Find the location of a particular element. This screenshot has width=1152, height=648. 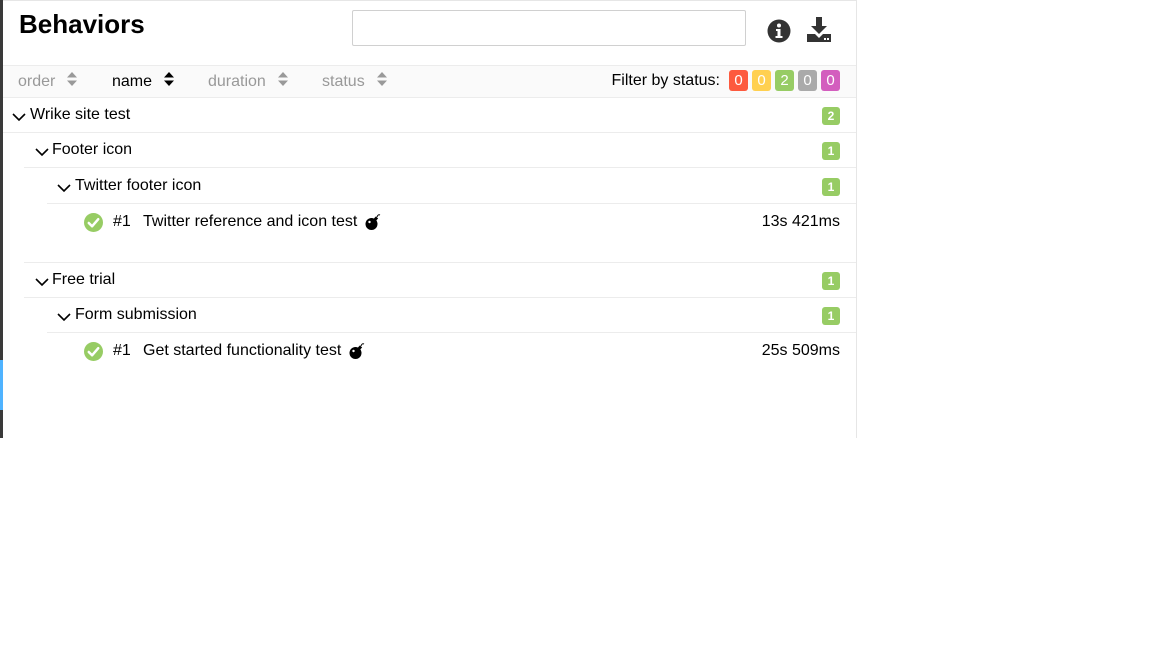

group-label: Form submission is located at coordinates (136, 314).